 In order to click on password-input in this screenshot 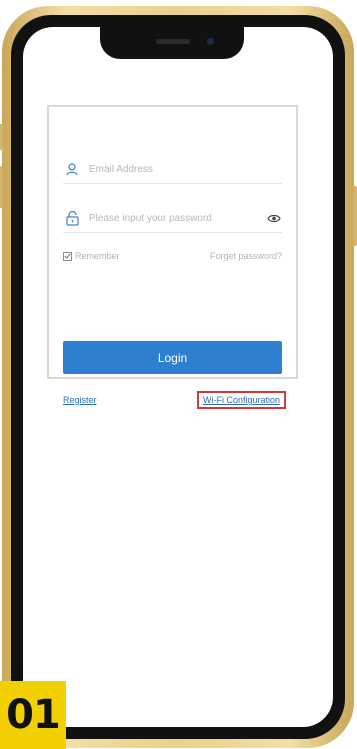, I will do `click(177, 218)`.